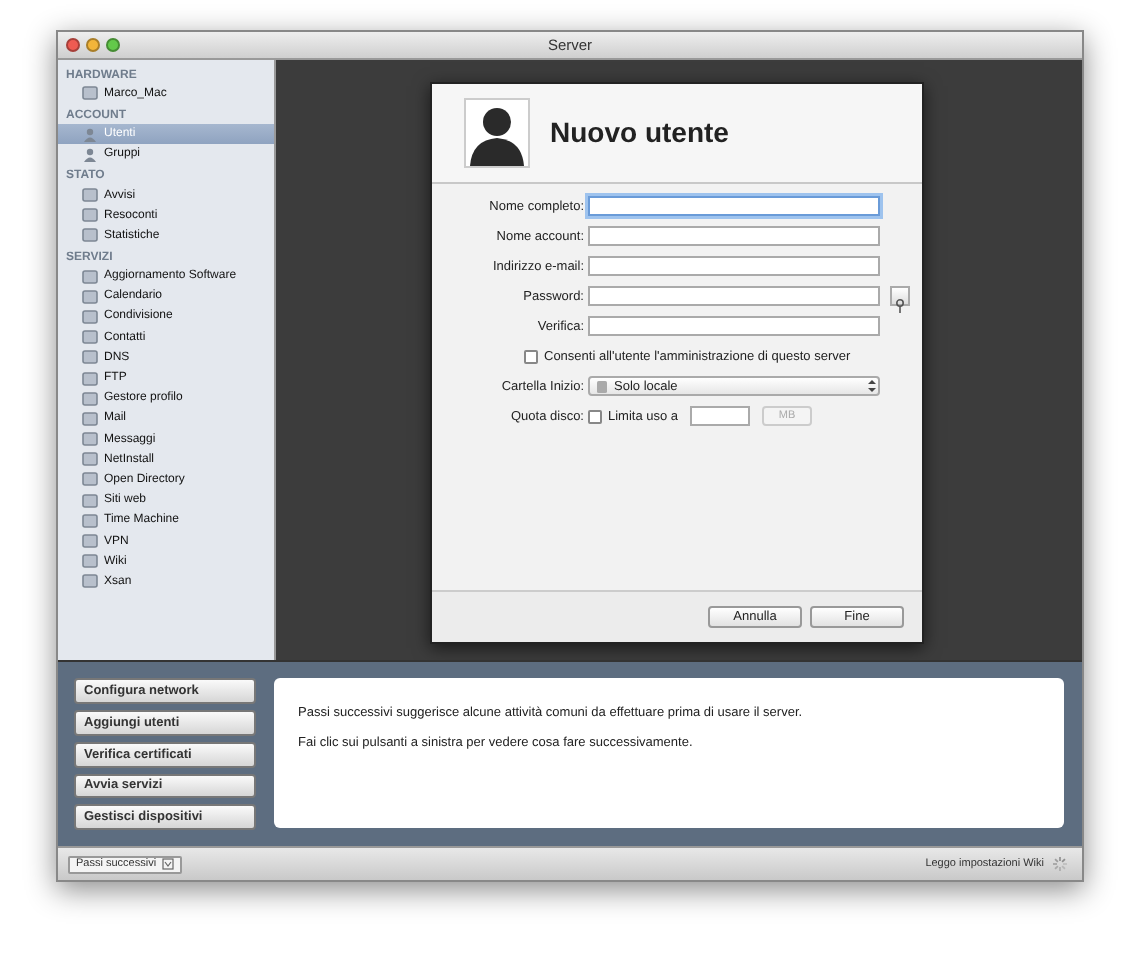 The height and width of the screenshot is (962, 1140). I want to click on toggle-icon, so click(168, 864).